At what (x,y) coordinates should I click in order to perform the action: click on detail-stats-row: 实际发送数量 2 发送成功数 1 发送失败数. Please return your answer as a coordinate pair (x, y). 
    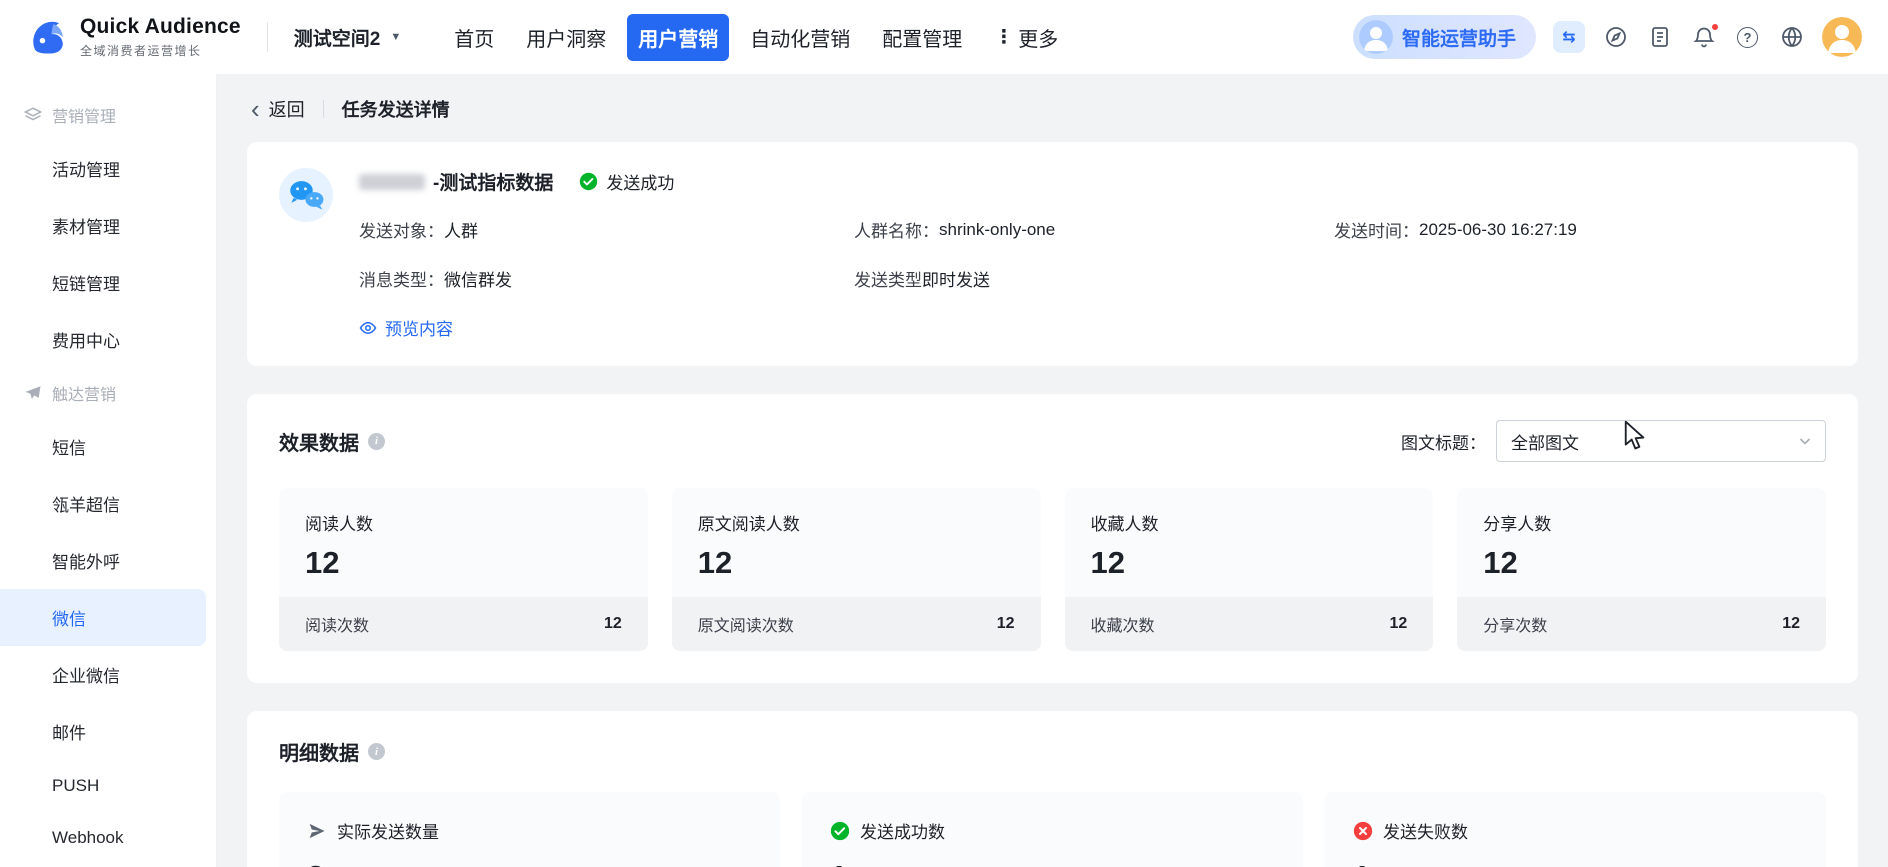
    Looking at the image, I should click on (1052, 829).